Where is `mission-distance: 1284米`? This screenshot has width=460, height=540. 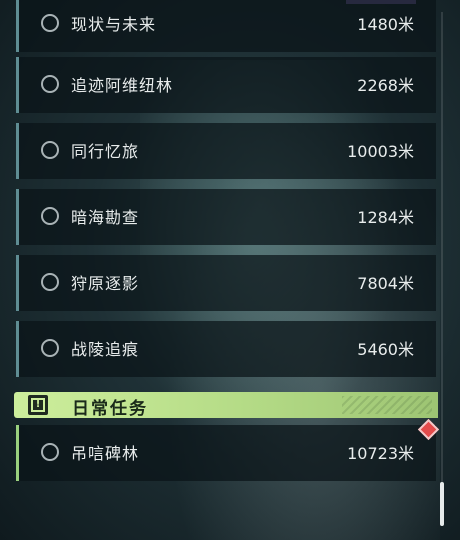
mission-distance: 1284米 is located at coordinates (385, 217).